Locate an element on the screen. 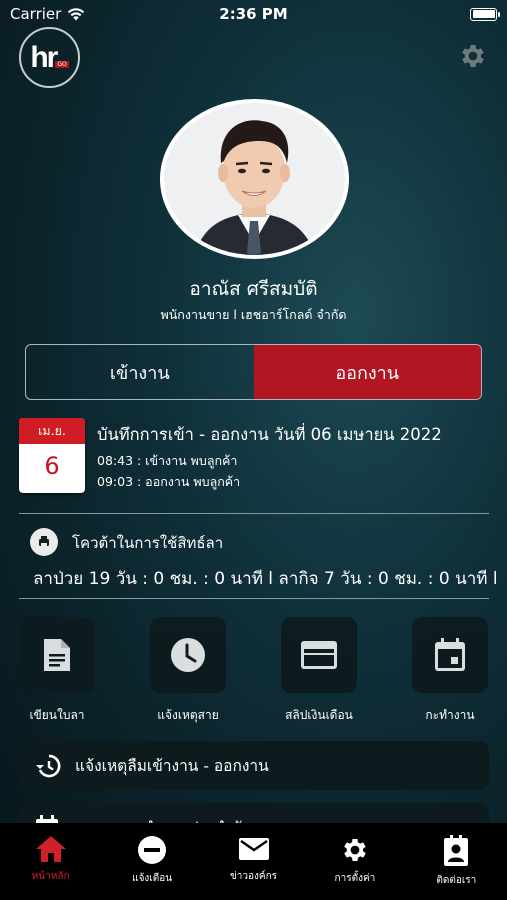  tab-news: ข่าวองค์กร is located at coordinates (253, 861).